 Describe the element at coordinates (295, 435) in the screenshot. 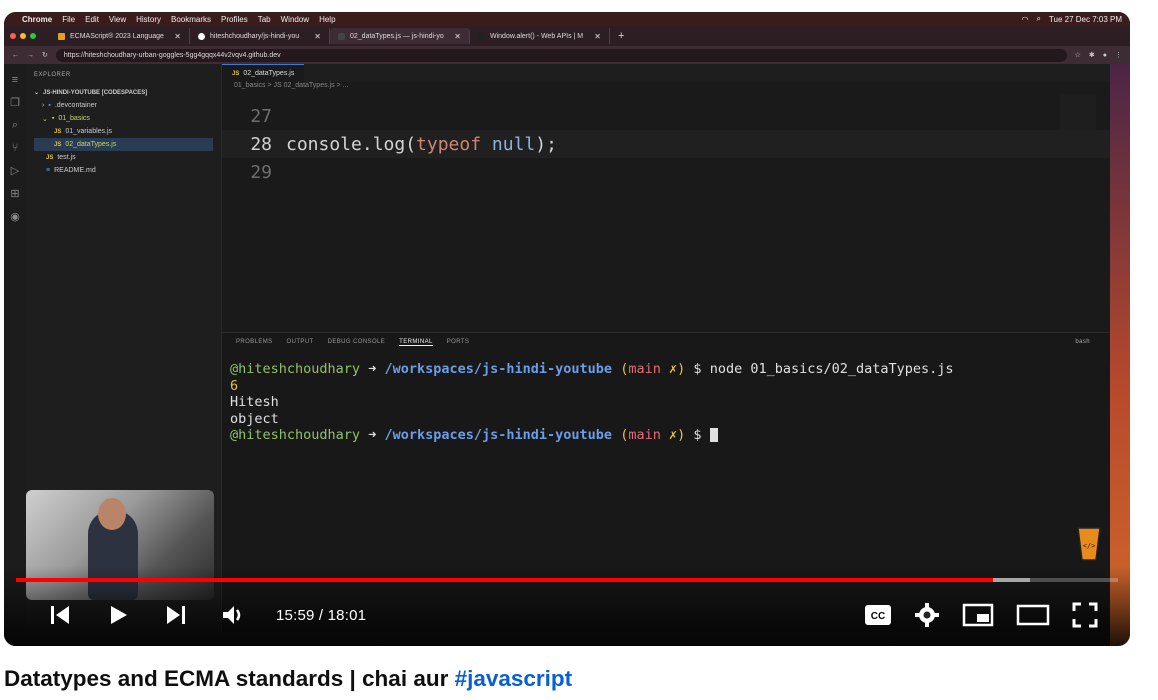

I see `prompt-user: @hiteshchoudhary` at that location.